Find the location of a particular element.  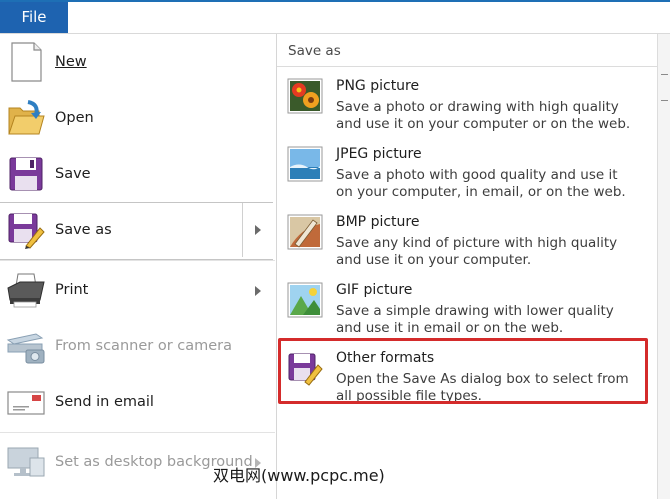

gif-shapes-icon is located at coordinates (305, 300).